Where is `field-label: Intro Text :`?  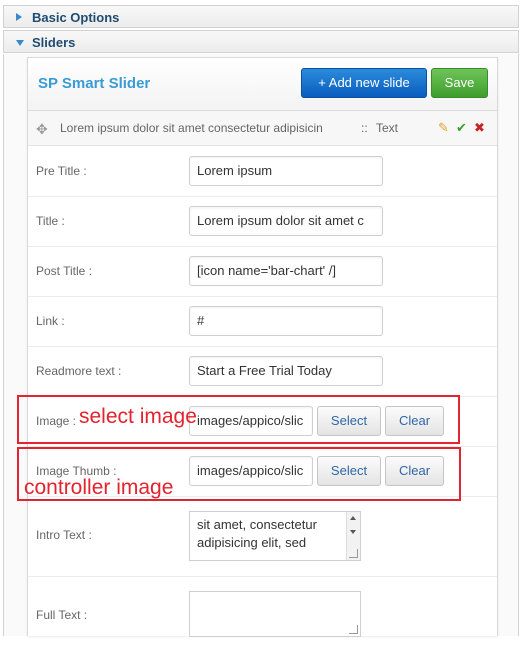
field-label: Intro Text : is located at coordinates (64, 535).